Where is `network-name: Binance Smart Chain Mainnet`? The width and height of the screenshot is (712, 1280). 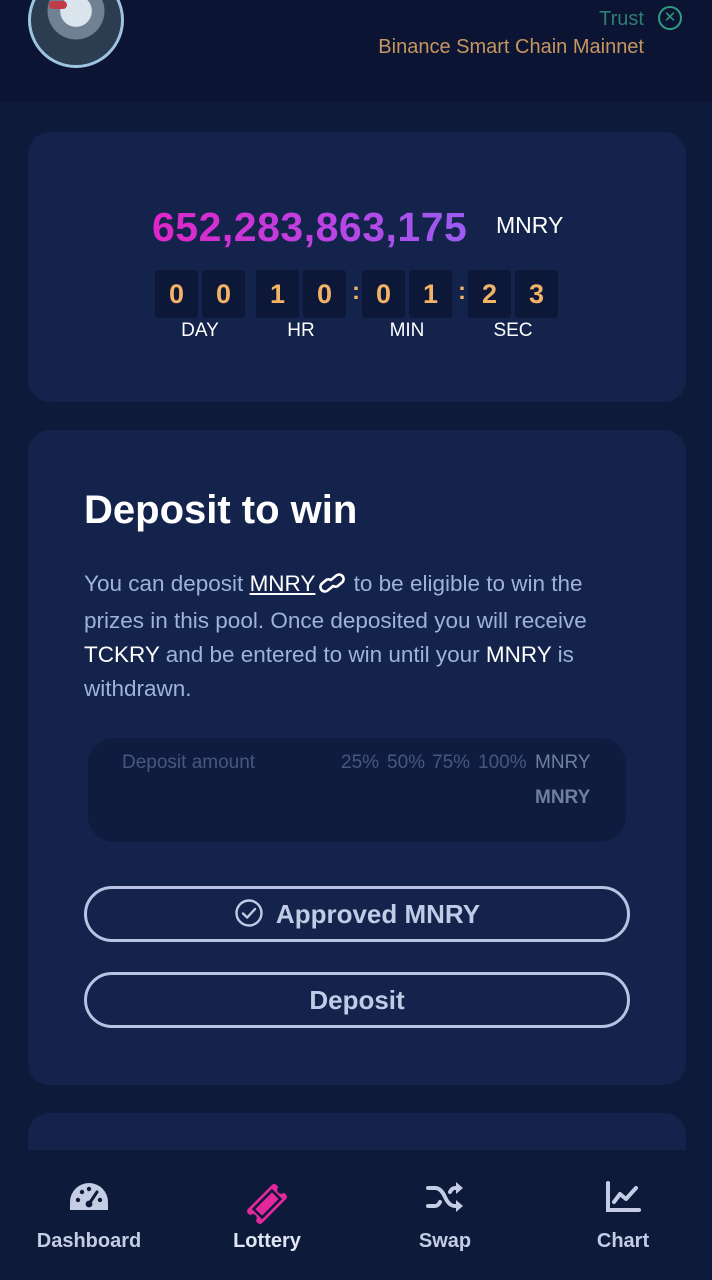
network-name: Binance Smart Chain Mainnet is located at coordinates (511, 47).